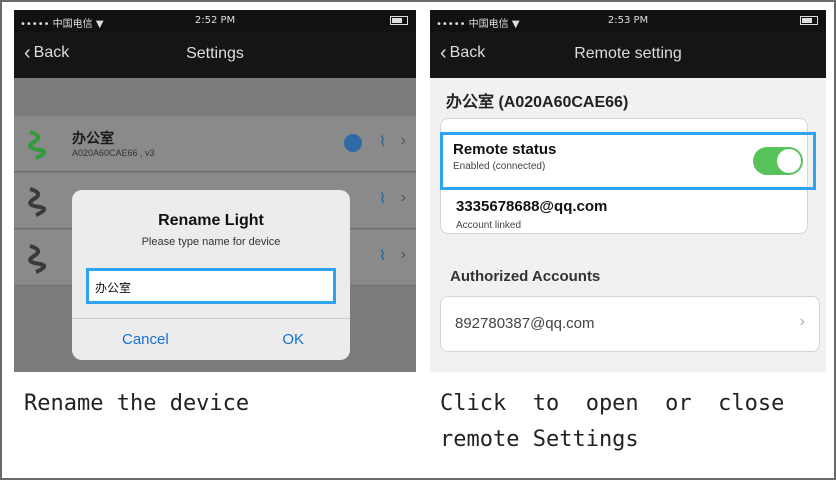 This screenshot has height=480, width=836. I want to click on status-bar: ••••• 中国电信 ▼ 2:52 PM, so click(215, 21).